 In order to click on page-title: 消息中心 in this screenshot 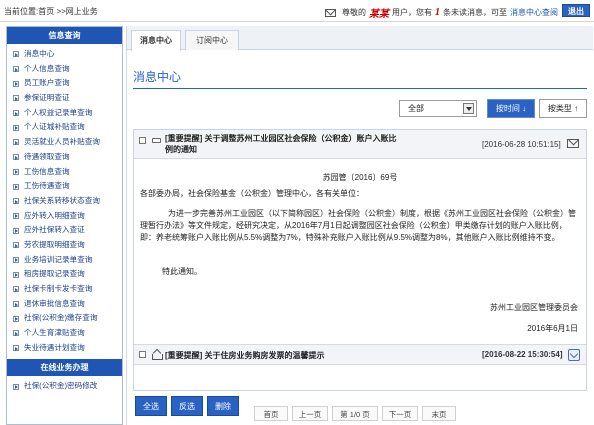, I will do `click(157, 77)`.